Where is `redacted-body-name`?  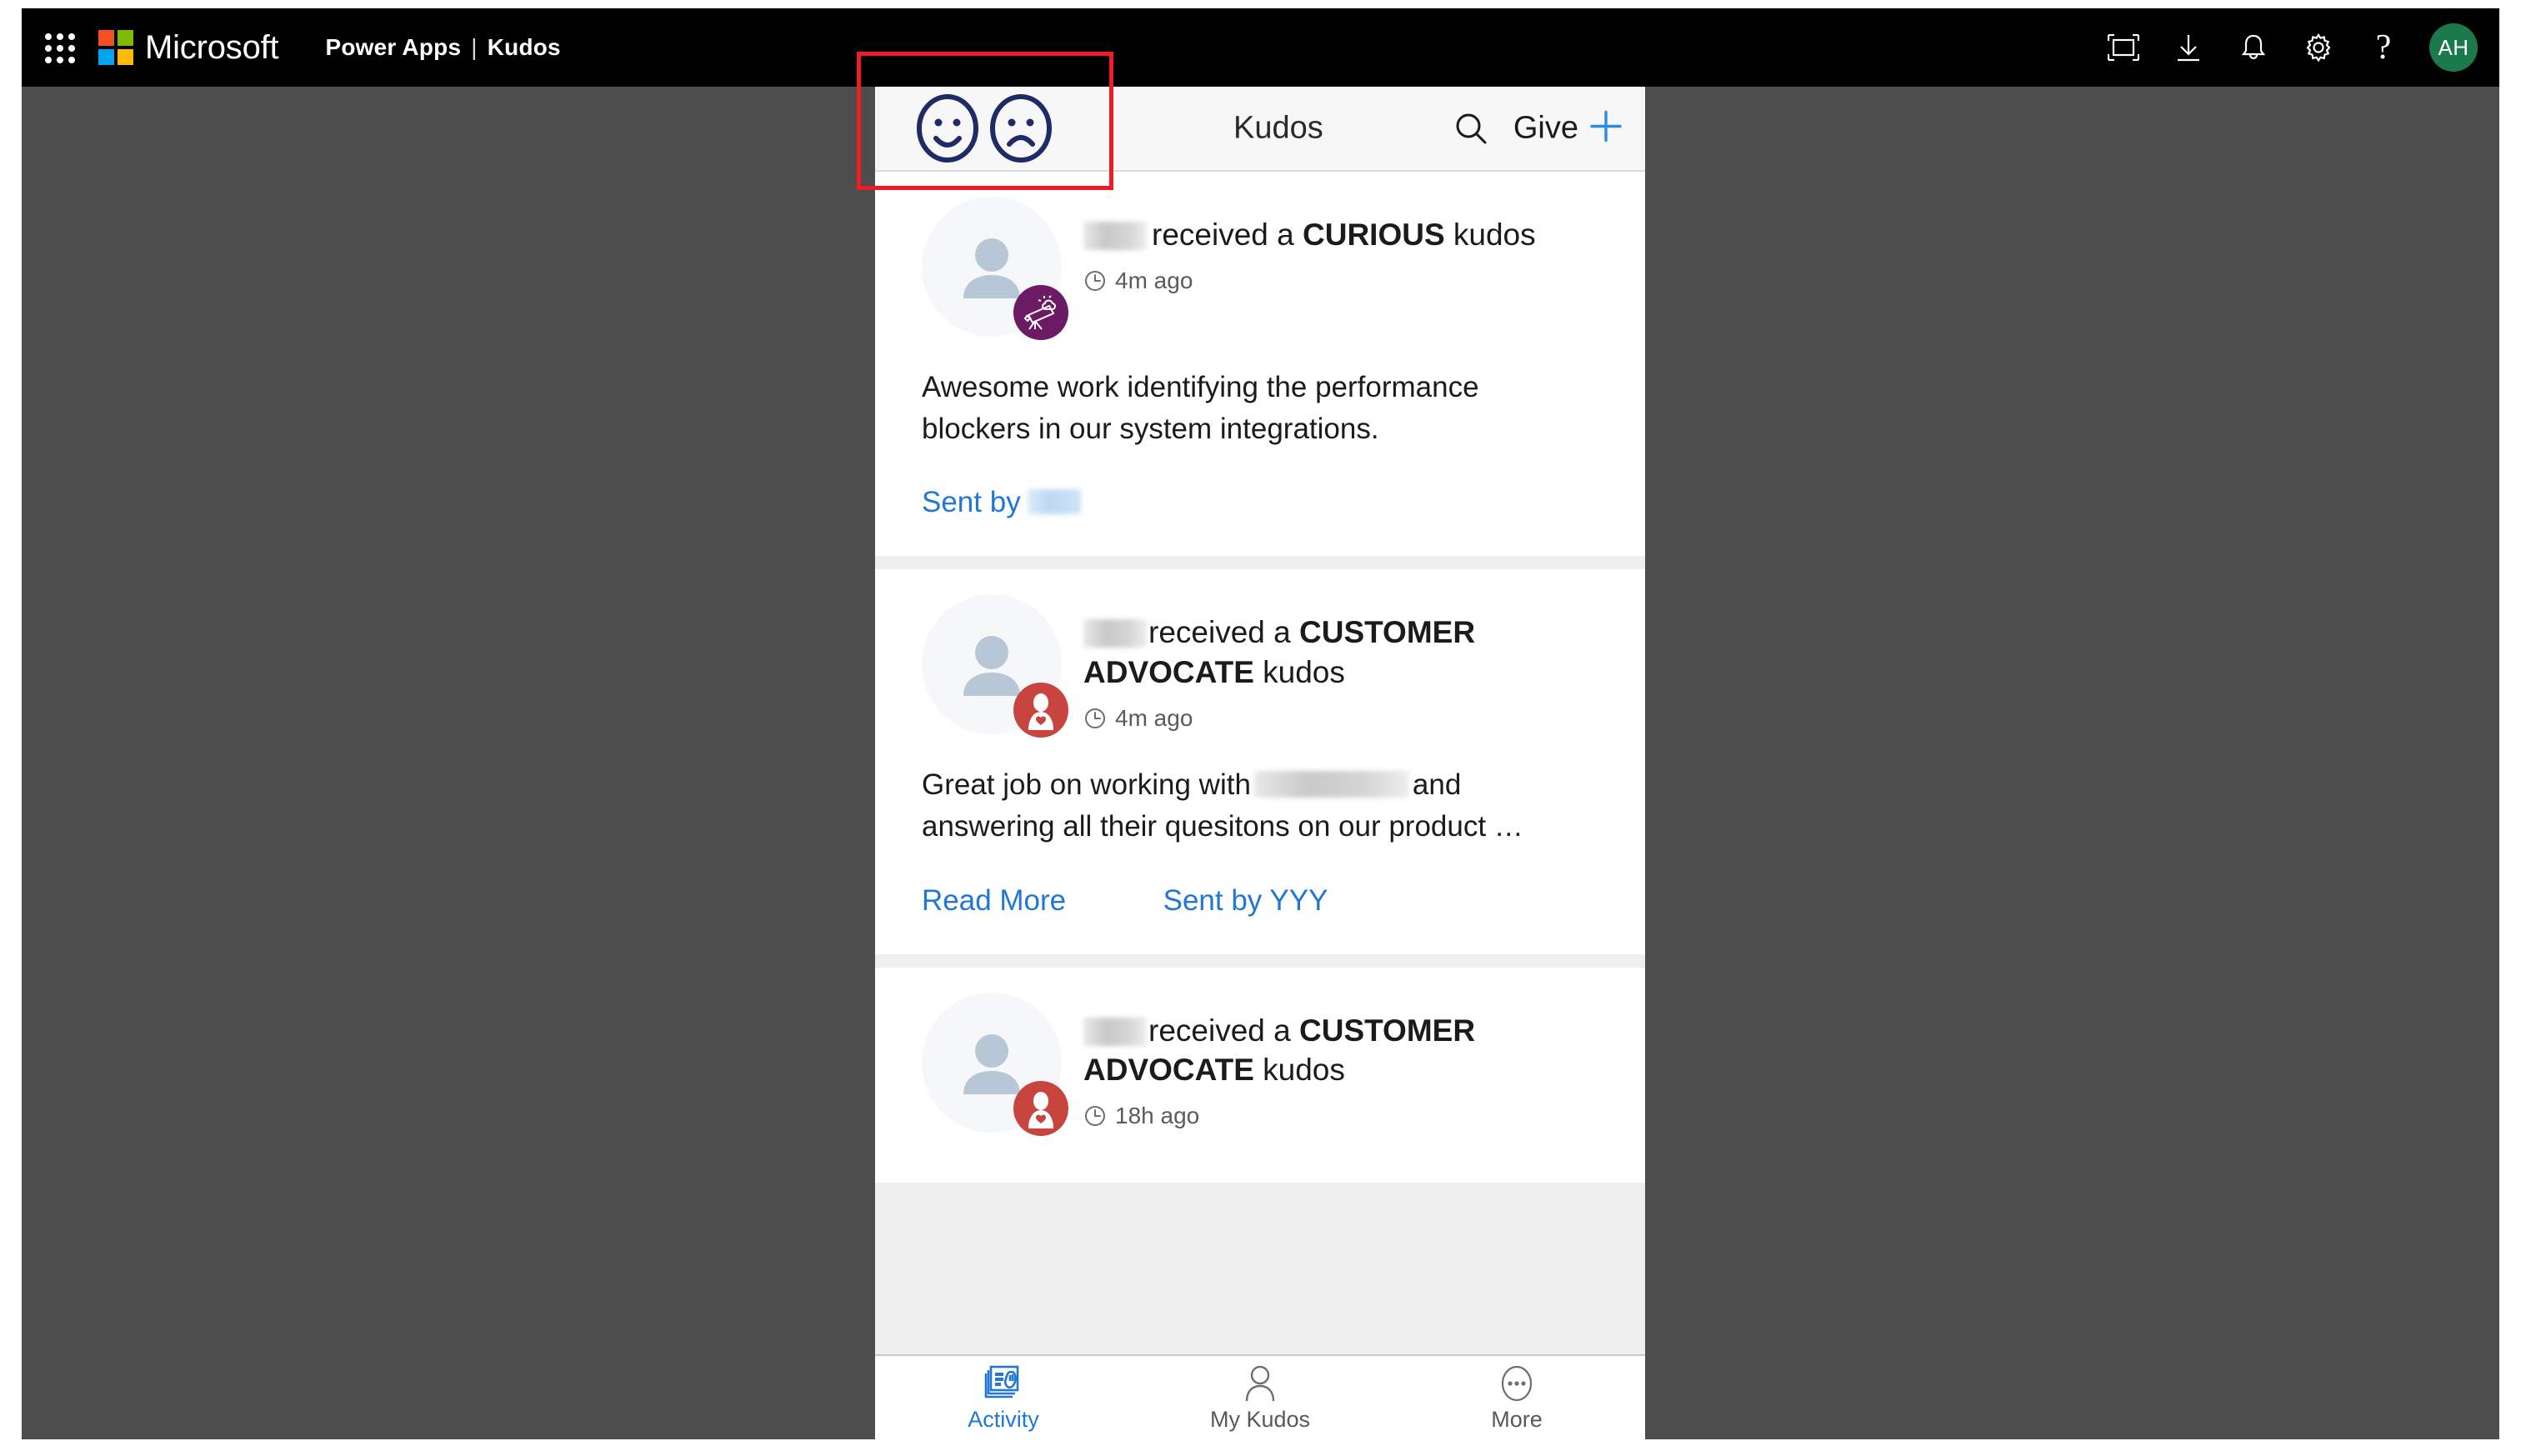
redacted-body-name is located at coordinates (1331, 784).